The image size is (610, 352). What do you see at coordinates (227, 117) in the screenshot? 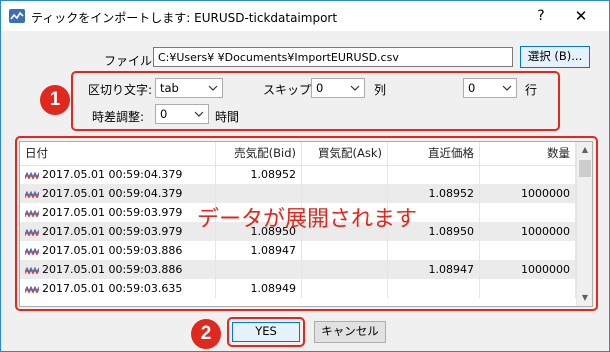
I see `hours-unit-label: 時間` at bounding box center [227, 117].